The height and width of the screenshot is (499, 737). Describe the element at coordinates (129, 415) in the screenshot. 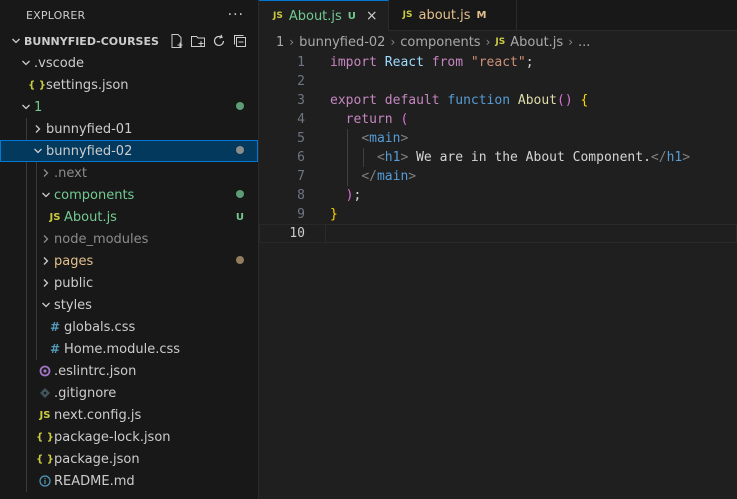

I see `tree-file-next-config-js: JS next.config.js` at that location.